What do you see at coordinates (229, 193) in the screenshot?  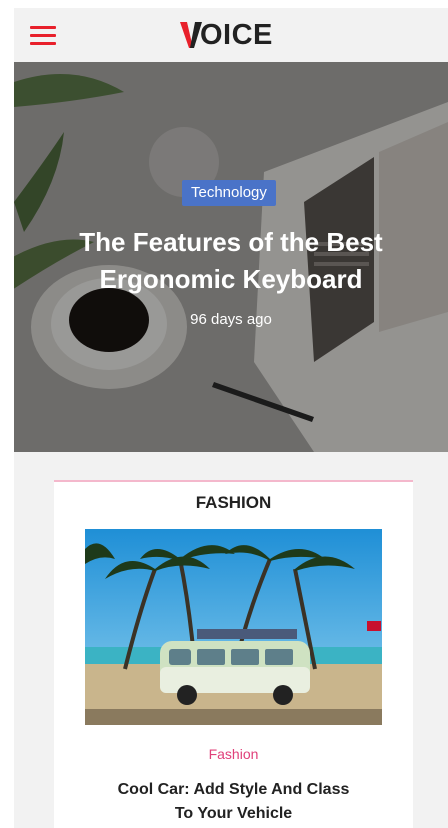 I see `hero-category-badge: Technology` at bounding box center [229, 193].